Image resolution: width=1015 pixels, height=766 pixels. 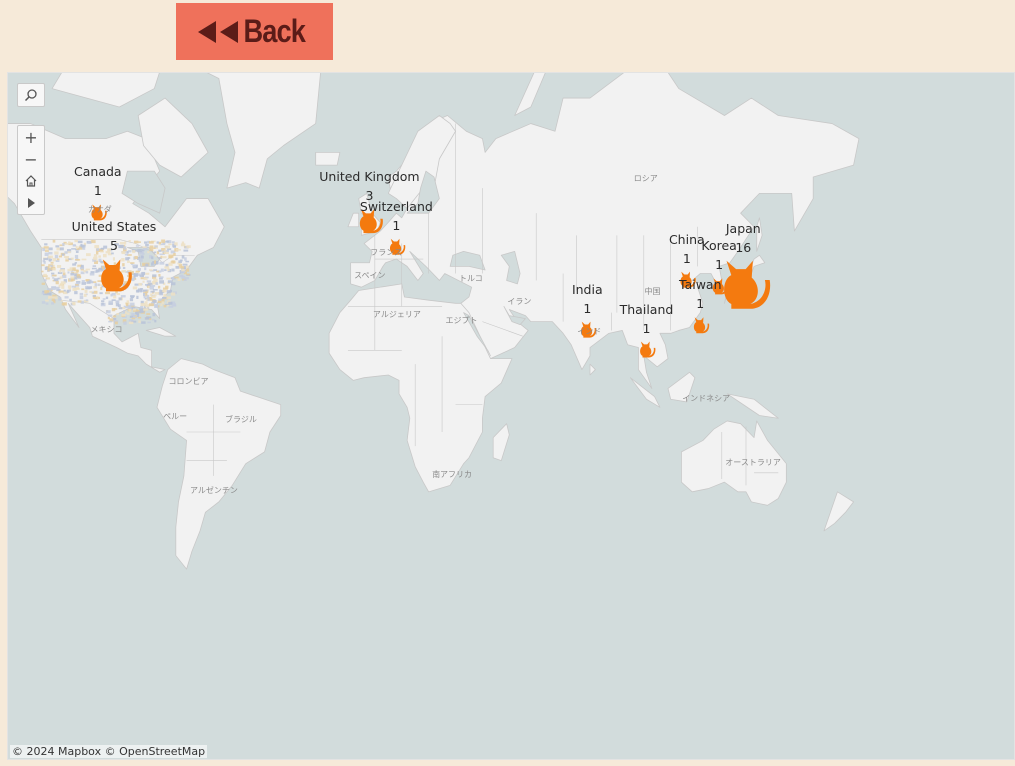 What do you see at coordinates (114, 227) in the screenshot?
I see `marker-country-name: United States` at bounding box center [114, 227].